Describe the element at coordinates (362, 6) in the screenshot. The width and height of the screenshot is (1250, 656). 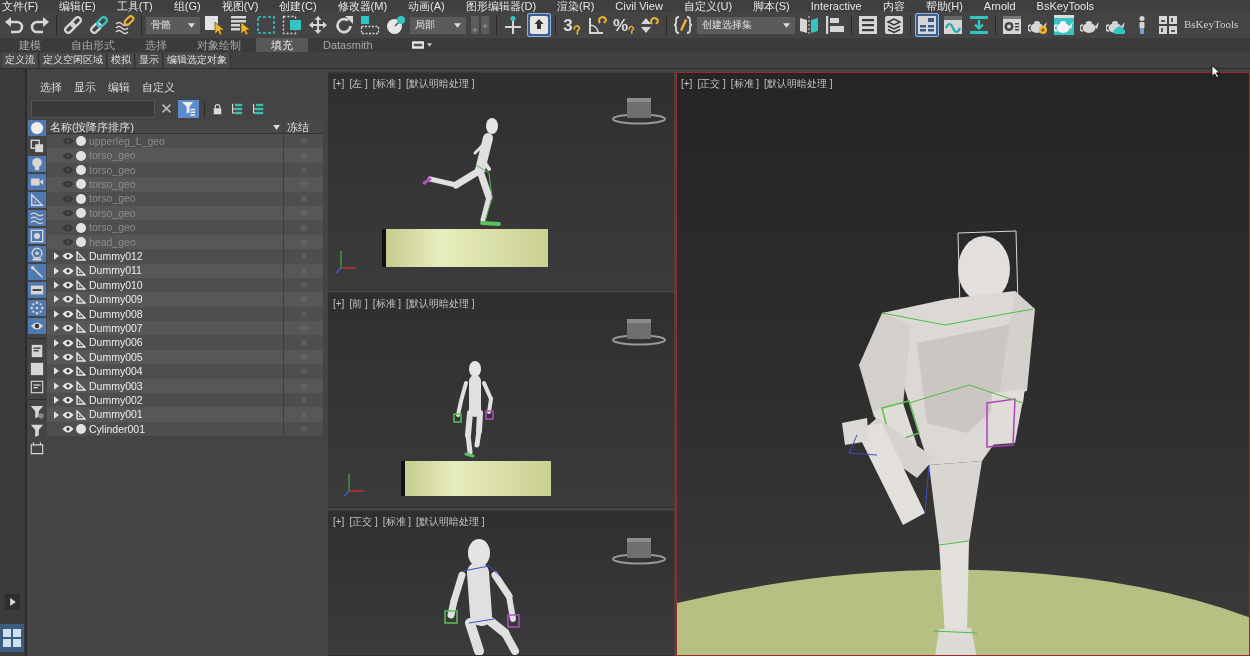
I see `menu-item: 修改器(M)` at that location.